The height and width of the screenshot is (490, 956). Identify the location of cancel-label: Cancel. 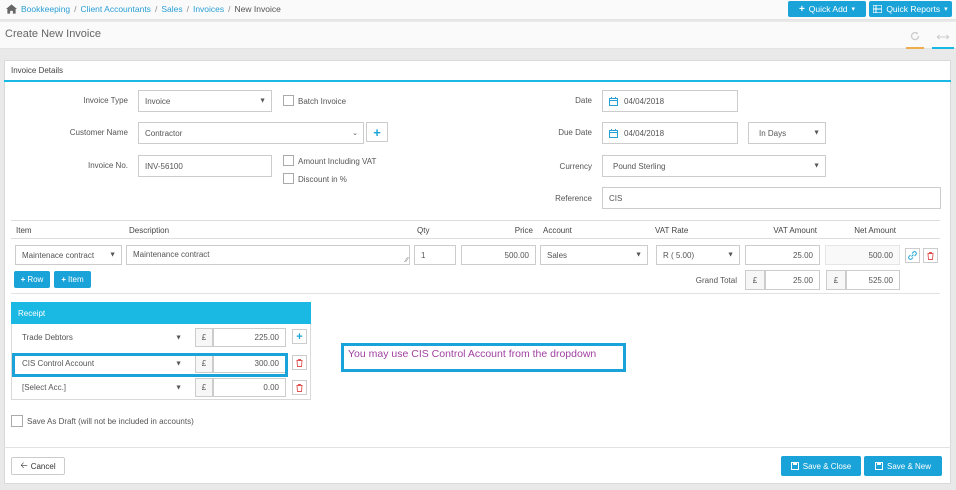
(43, 466).